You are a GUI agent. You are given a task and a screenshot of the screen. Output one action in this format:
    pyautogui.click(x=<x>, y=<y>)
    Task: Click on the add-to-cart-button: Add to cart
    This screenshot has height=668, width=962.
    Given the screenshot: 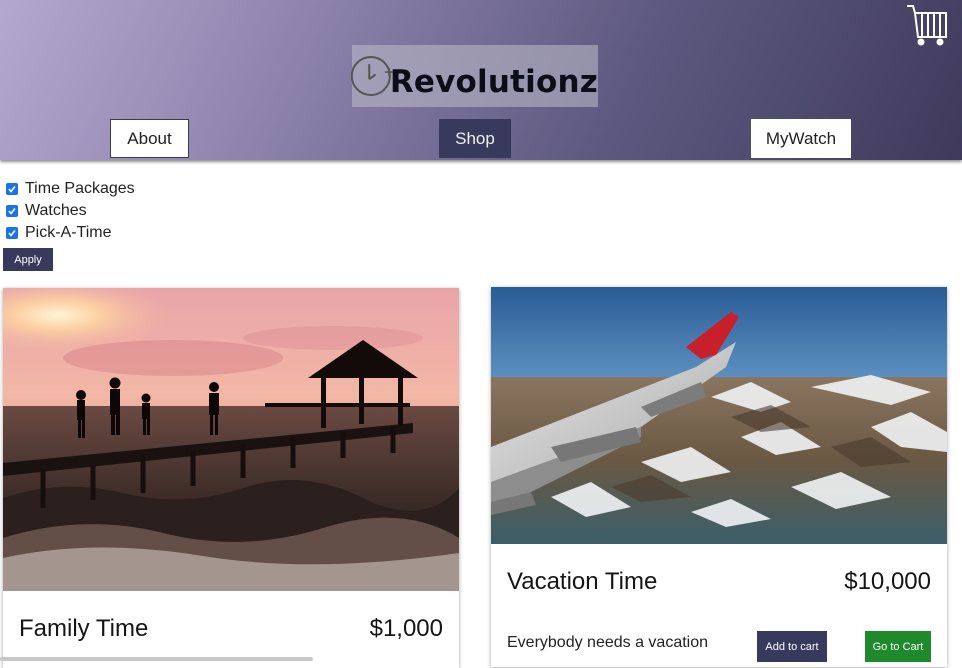 What is the action you would take?
    pyautogui.click(x=792, y=646)
    